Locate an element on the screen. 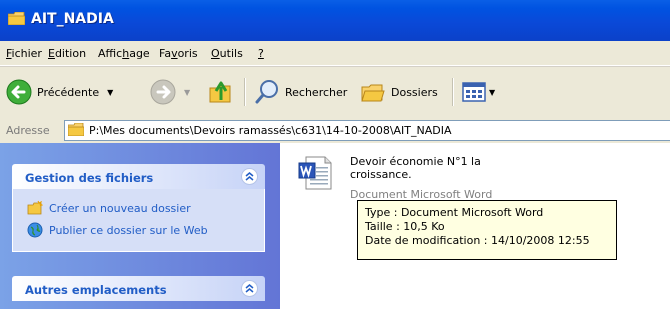 The width and height of the screenshot is (670, 309). task-new-folder-label: Créer un nouveau dossier is located at coordinates (120, 208).